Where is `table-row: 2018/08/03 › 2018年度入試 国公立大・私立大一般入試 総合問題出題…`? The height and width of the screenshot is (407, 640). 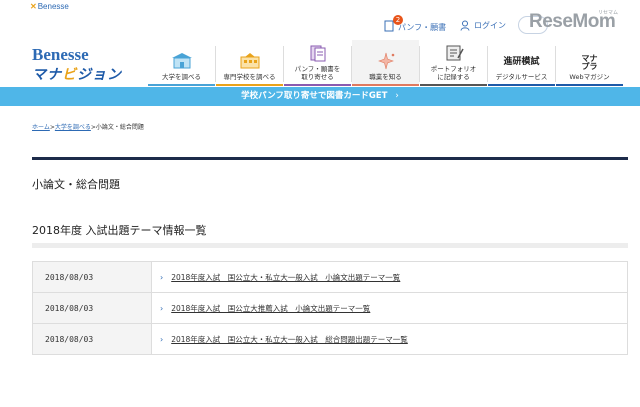
table-row: 2018/08/03 › 2018年度入試 国公立大・私立大一般入試 総合問題出題… is located at coordinates (330, 339).